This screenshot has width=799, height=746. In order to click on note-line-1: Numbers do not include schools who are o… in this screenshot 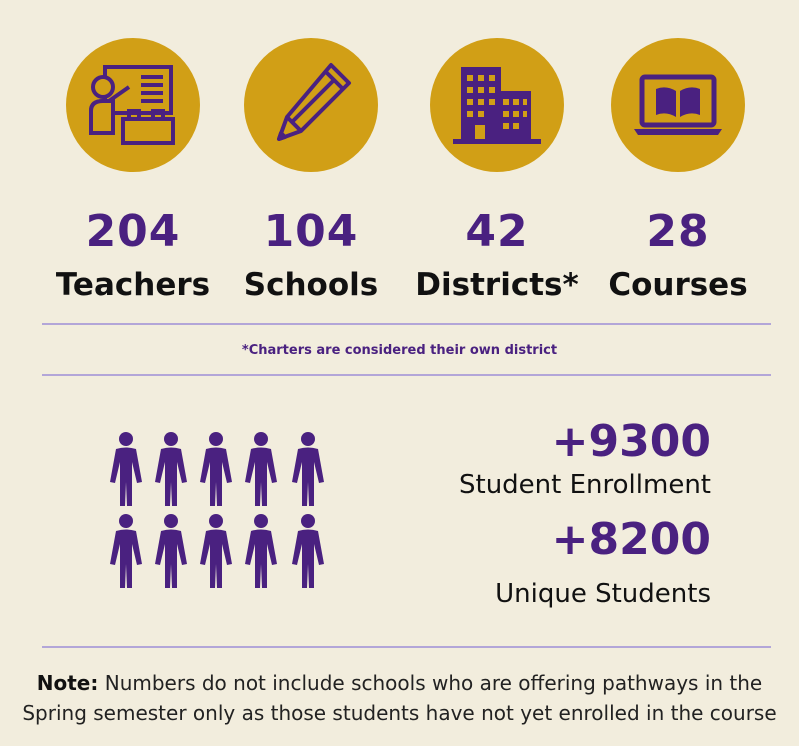, I will do `click(430, 683)`.